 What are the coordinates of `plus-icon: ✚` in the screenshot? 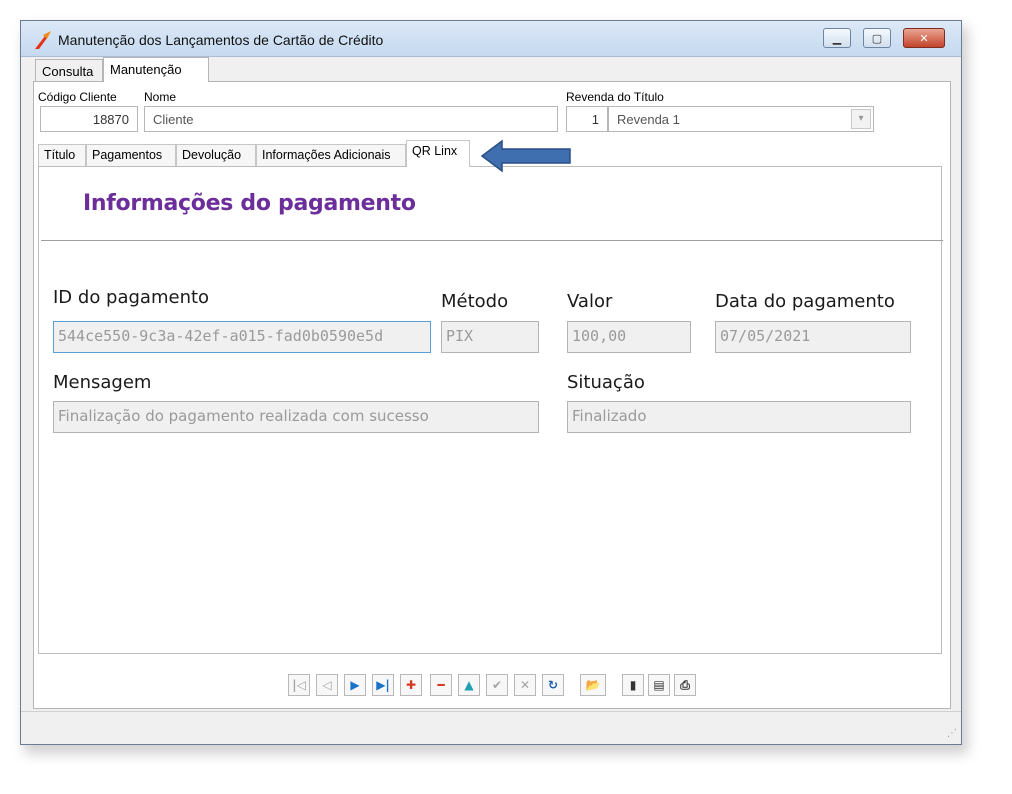 It's located at (411, 685).